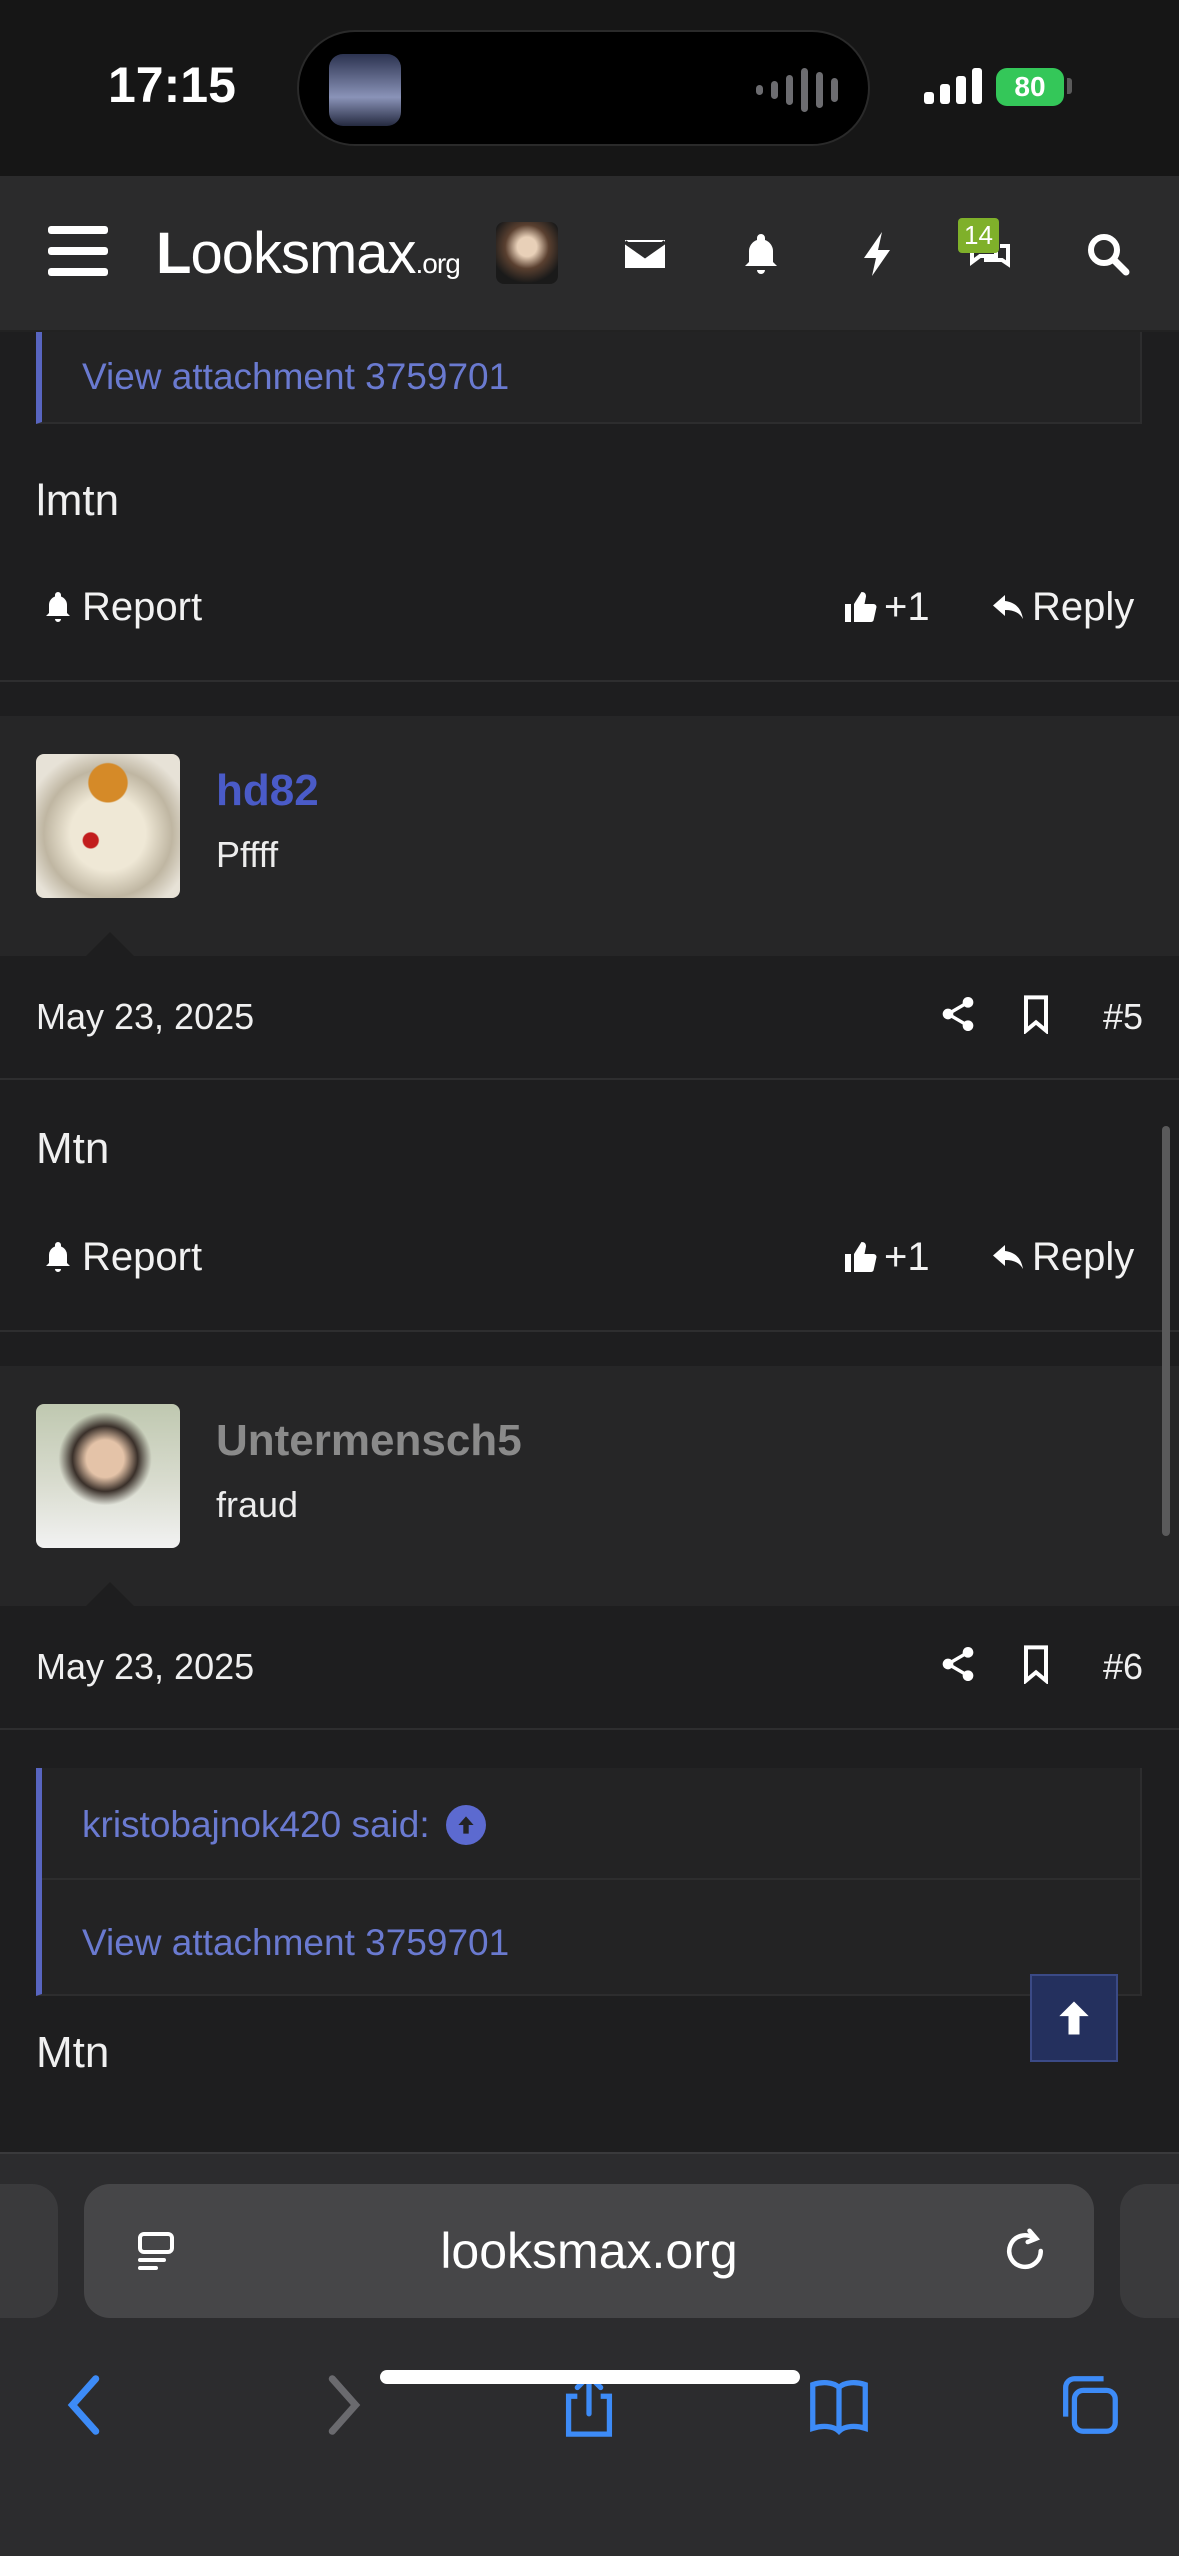 Image resolution: width=1179 pixels, height=2556 pixels. What do you see at coordinates (589, 836) in the screenshot?
I see `post-user-block: hd82 Pffff` at bounding box center [589, 836].